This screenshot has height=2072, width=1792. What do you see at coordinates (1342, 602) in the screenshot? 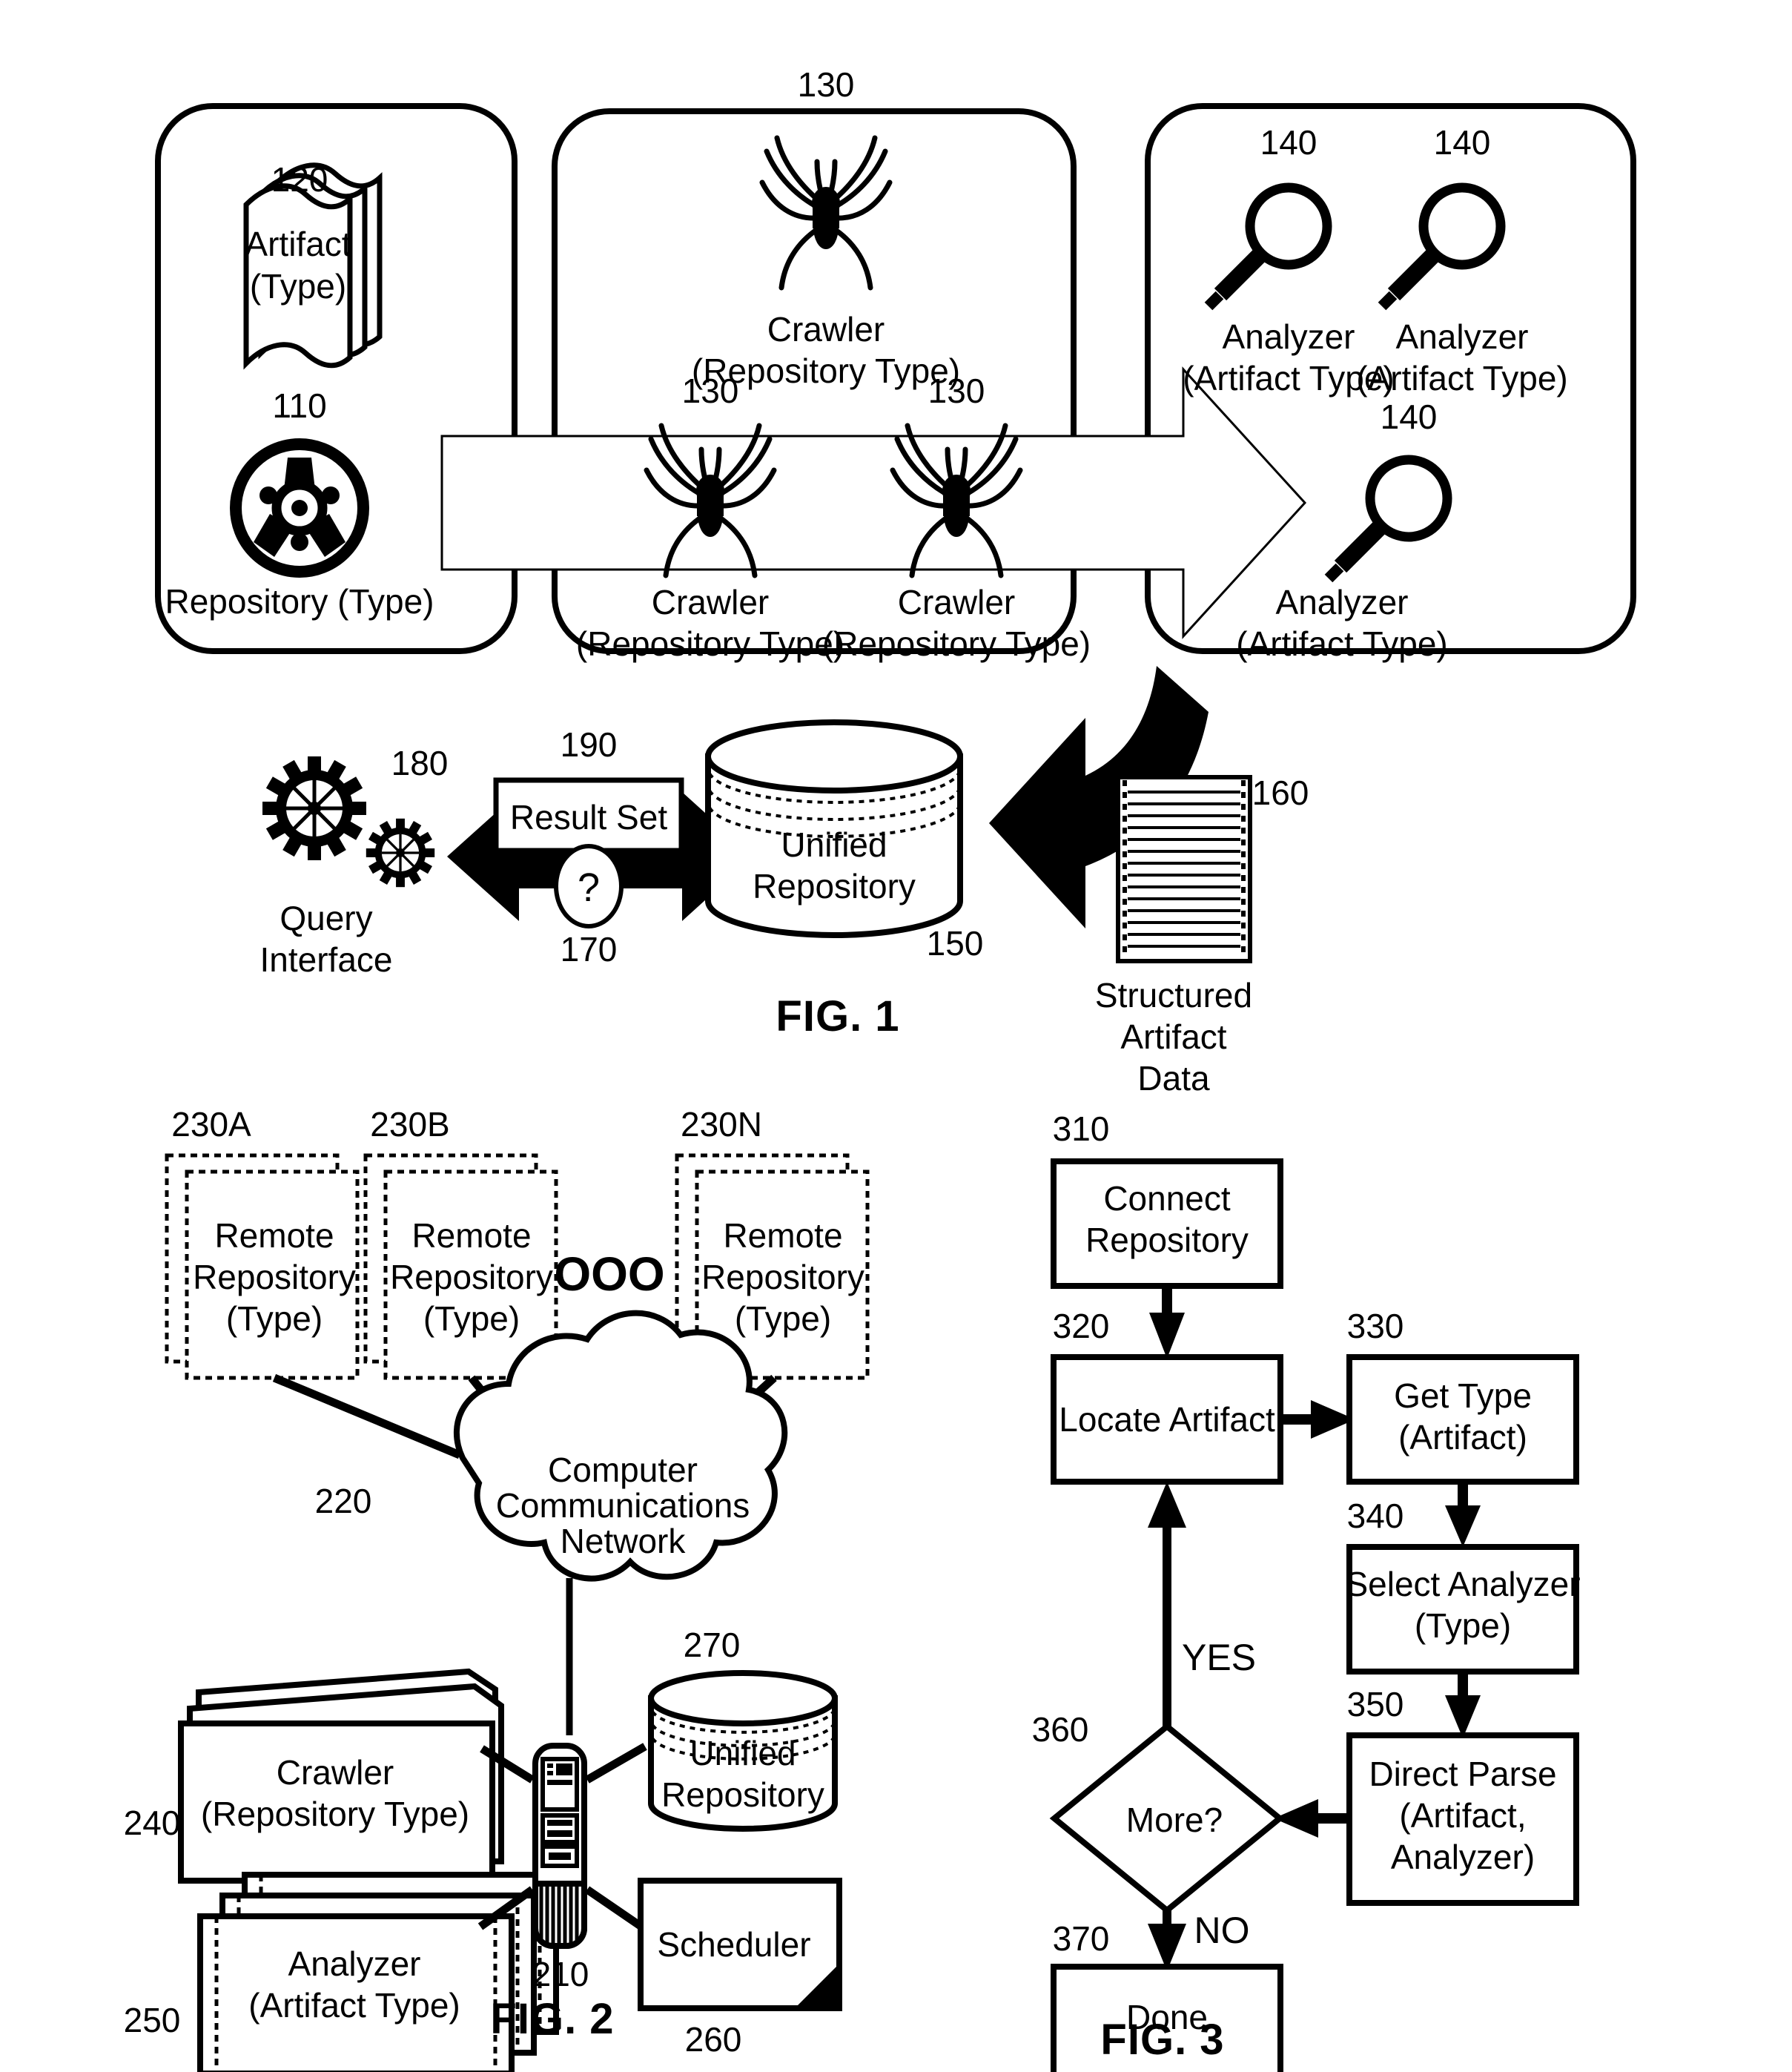
I see `fig1-analyzer-c-label-line1: Analyzer` at bounding box center [1342, 602].